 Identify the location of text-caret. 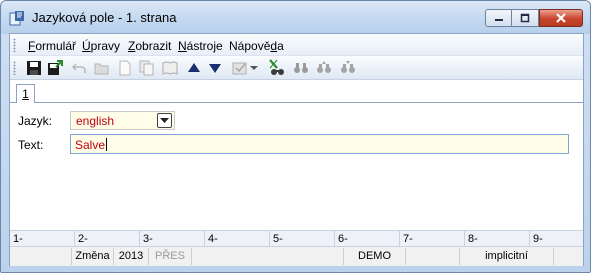
(107, 144).